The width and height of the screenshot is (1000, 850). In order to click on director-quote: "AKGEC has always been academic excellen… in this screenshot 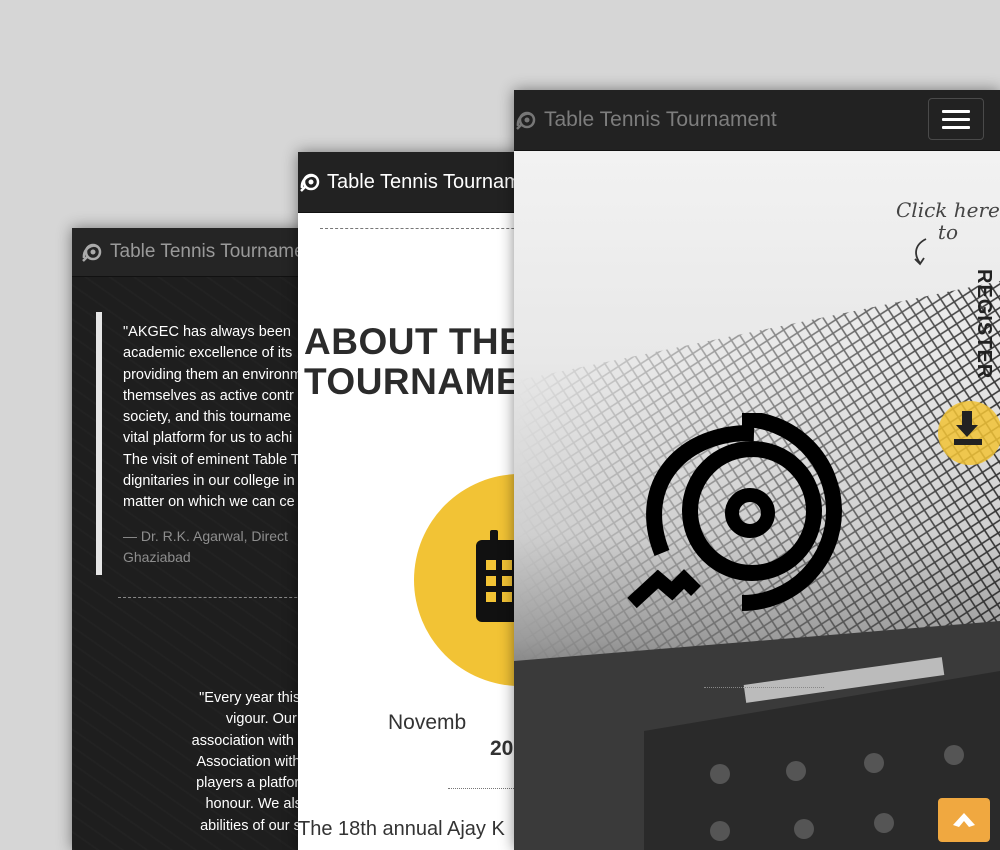, I will do `click(204, 443)`.